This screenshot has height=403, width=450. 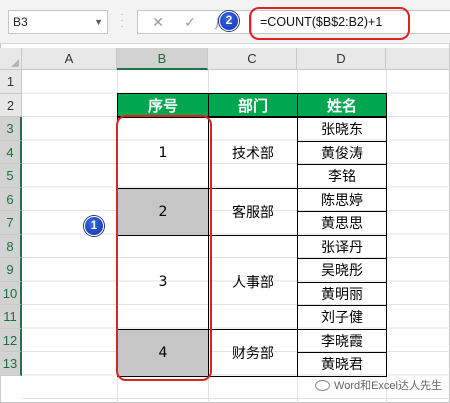 I want to click on header-name: 姓名, so click(x=342, y=105).